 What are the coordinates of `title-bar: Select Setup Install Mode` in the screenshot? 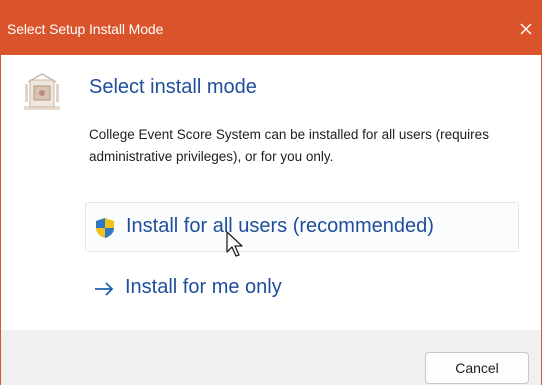 It's located at (271, 27).